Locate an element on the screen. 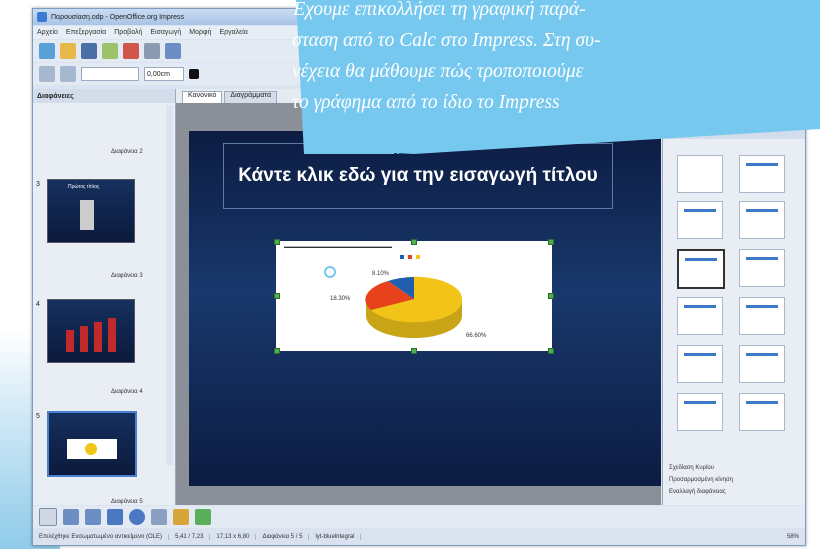  ellipse-tool-icon is located at coordinates (137, 517).